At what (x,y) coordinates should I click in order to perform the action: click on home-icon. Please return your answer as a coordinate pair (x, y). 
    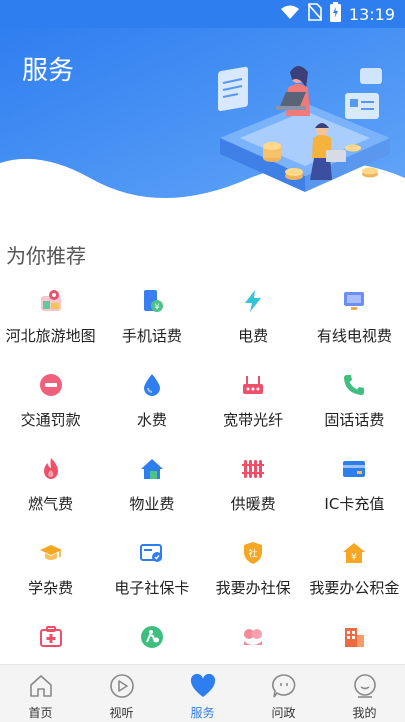
    Looking at the image, I should click on (41, 686).